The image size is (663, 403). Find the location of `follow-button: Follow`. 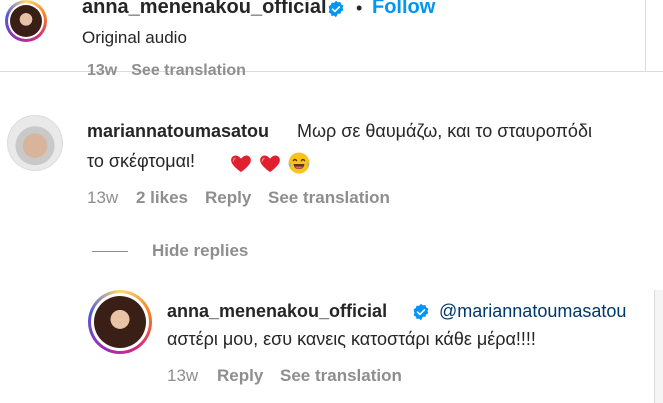

follow-button: Follow is located at coordinates (403, 9).